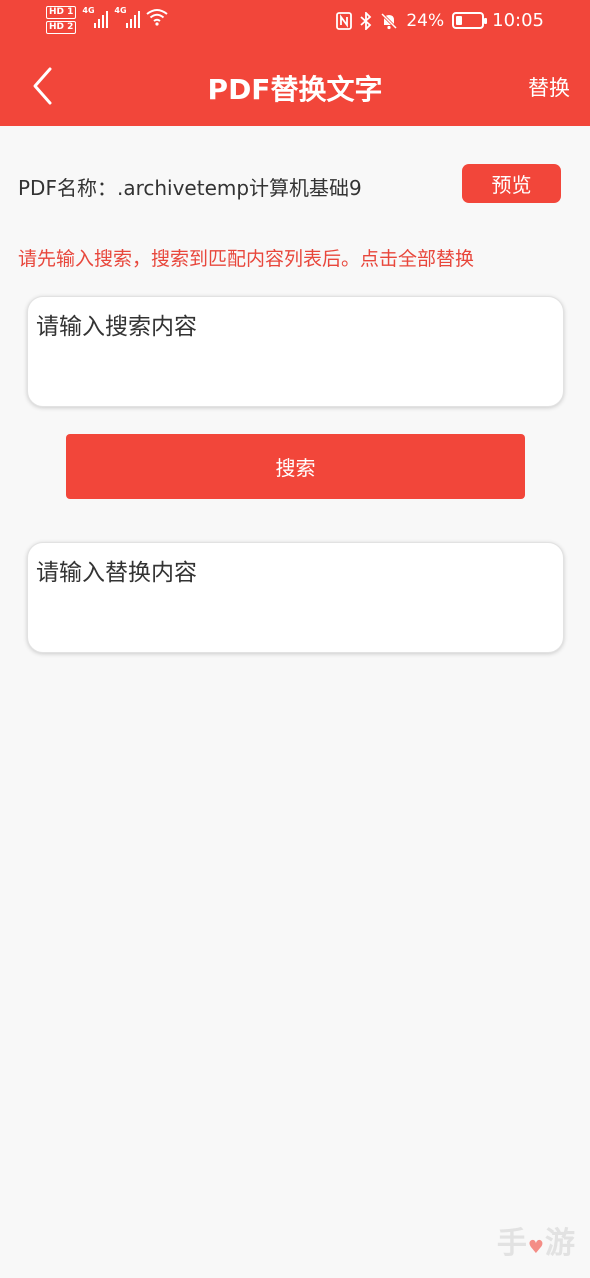 This screenshot has width=590, height=1278. I want to click on pdf-name-row: PDF名称：.archivetemp计算机基础9, so click(190, 186).